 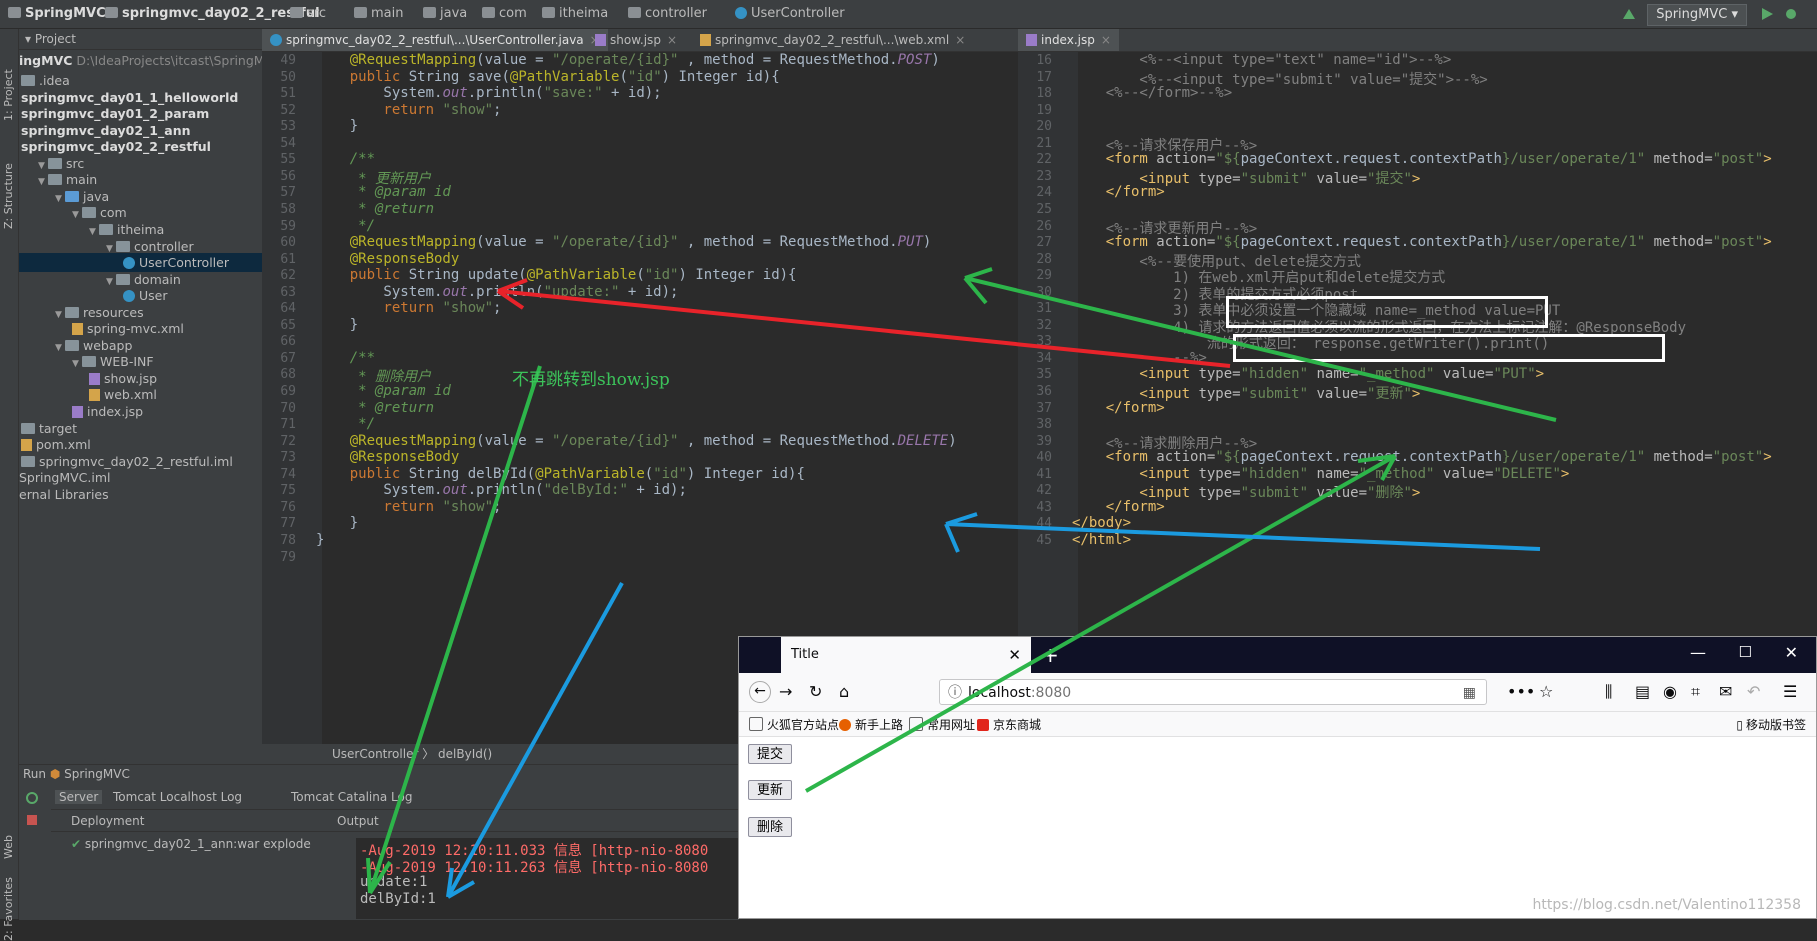 What do you see at coordinates (32, 820) in the screenshot?
I see `stop-icon` at bounding box center [32, 820].